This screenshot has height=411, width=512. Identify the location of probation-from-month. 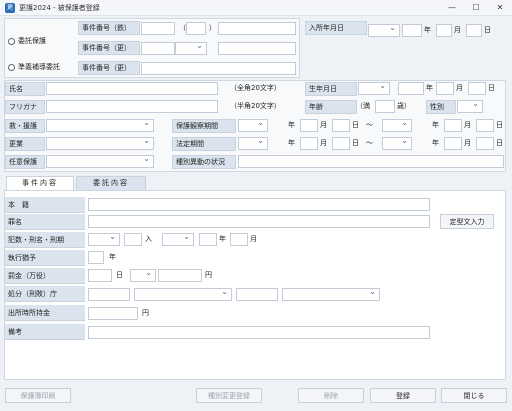
(309, 125).